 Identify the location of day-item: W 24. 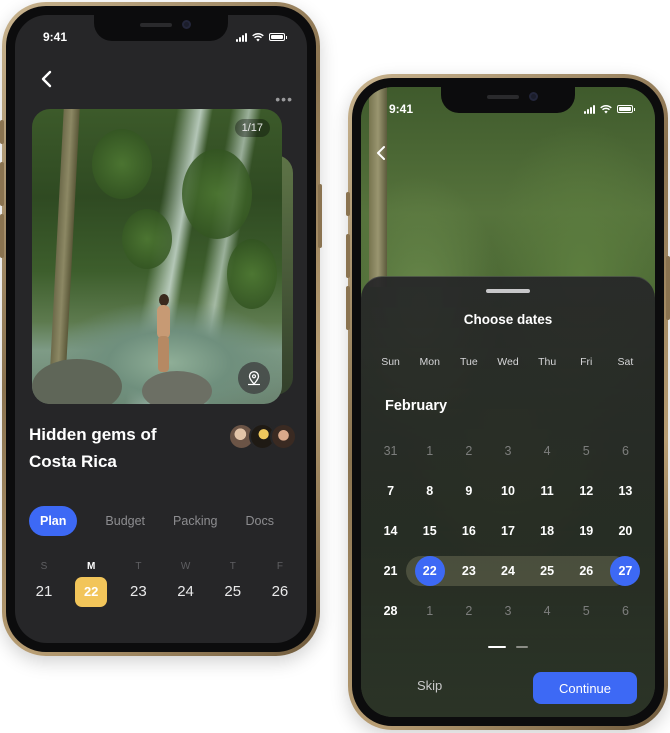
(186, 584).